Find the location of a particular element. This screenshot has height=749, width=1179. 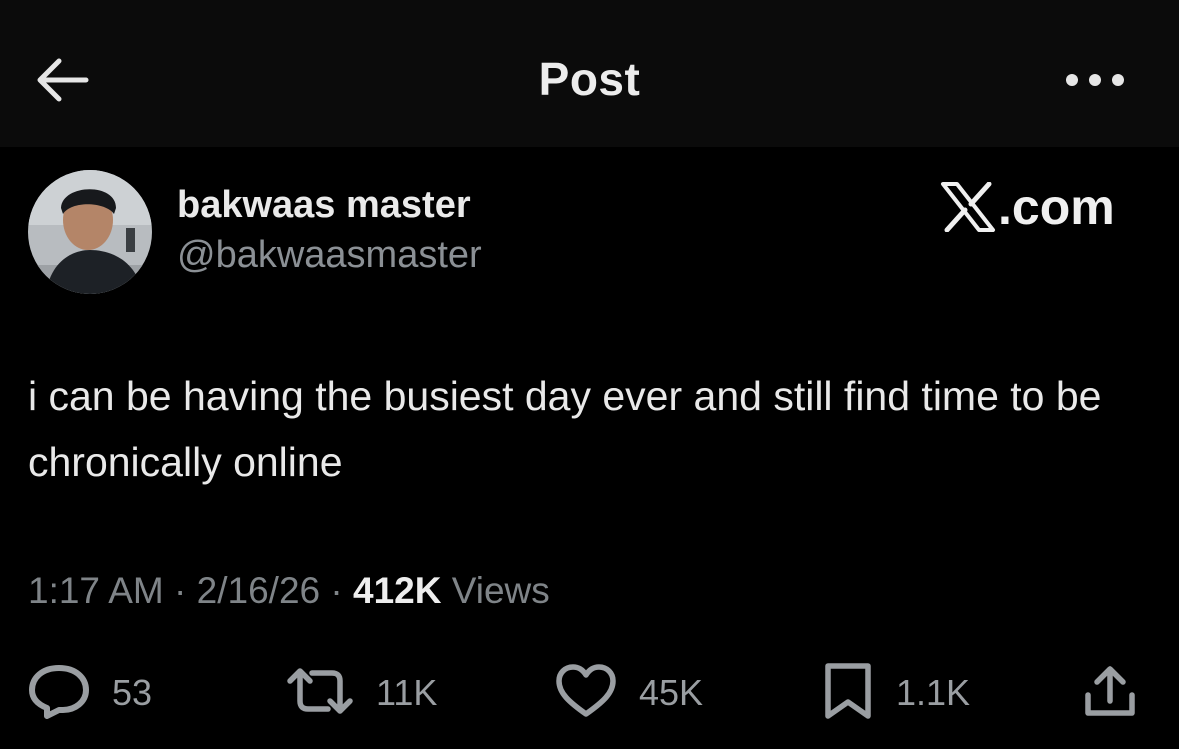

x-logo-icon is located at coordinates (968, 207).